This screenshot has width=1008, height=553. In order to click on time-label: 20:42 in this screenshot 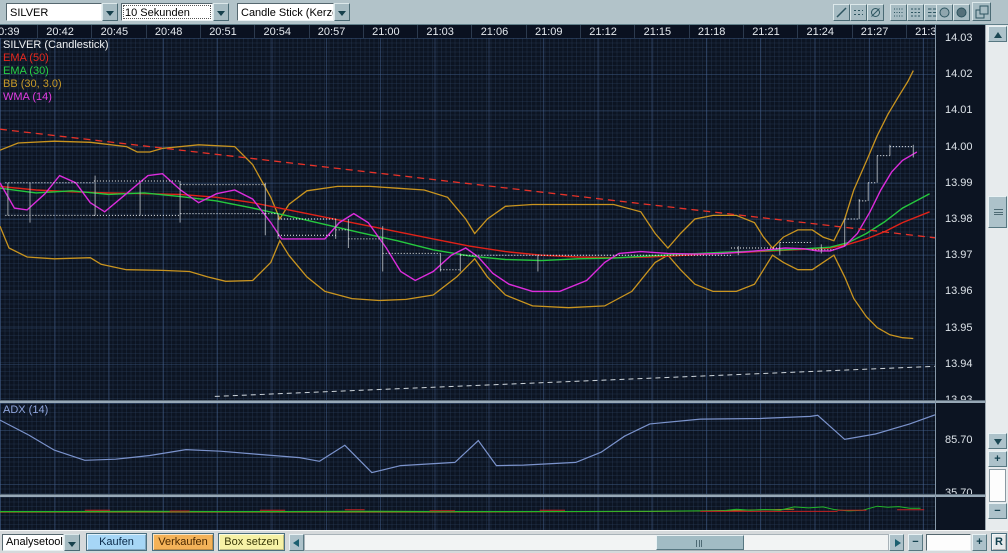, I will do `click(60, 32)`.